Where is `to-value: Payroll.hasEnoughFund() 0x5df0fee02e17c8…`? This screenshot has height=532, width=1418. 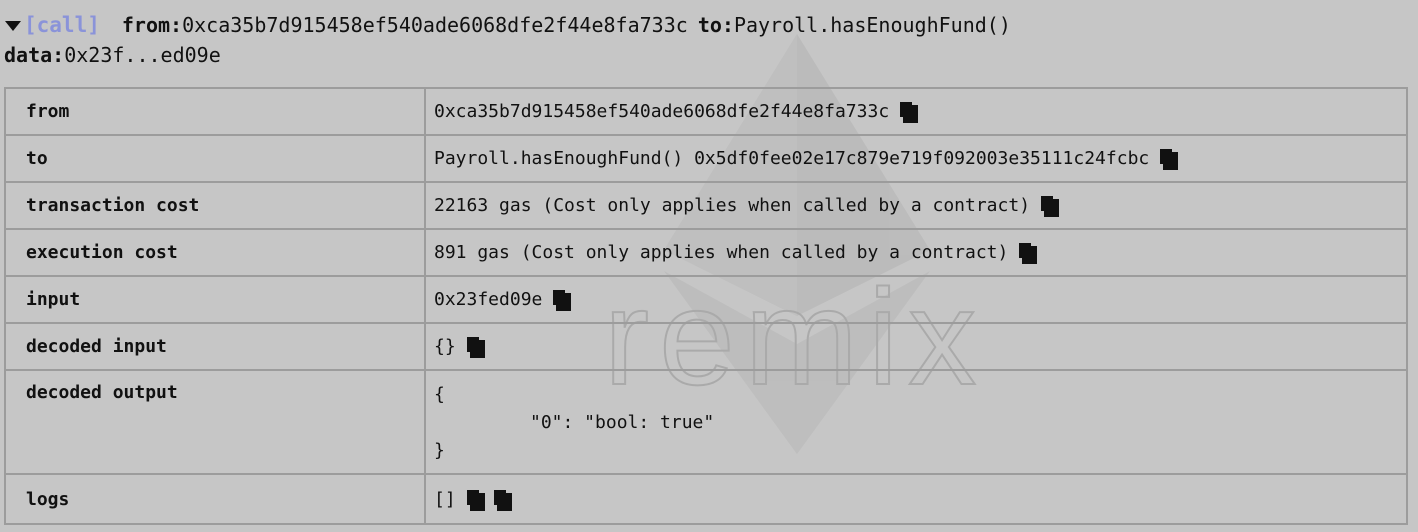
to-value: Payroll.hasEnoughFund() 0x5df0fee02e17c8… is located at coordinates (792, 158).